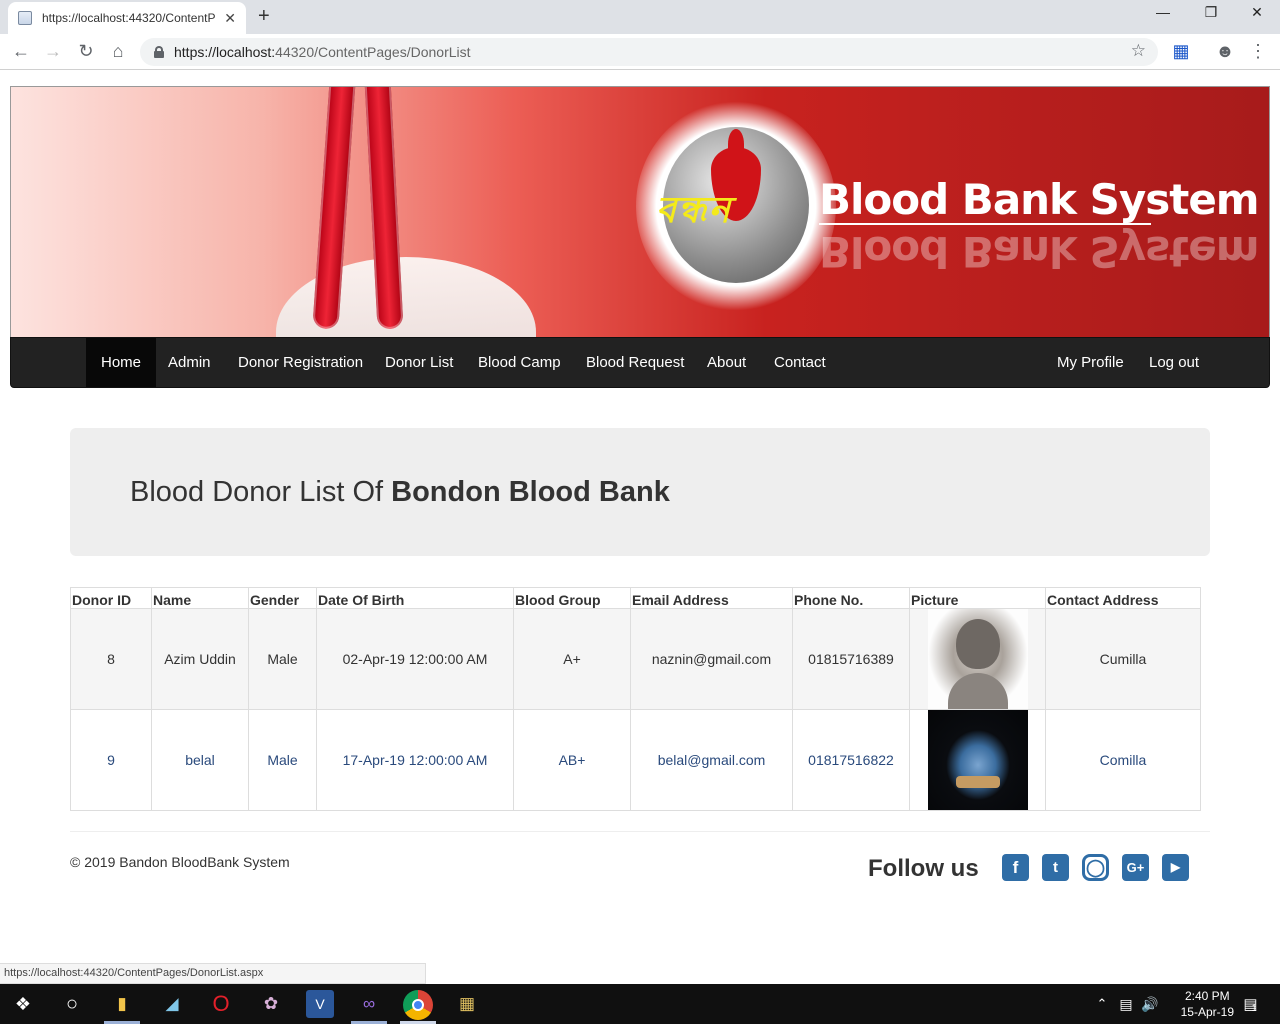 Image resolution: width=1280 pixels, height=1024 pixels. Describe the element at coordinates (1250, 1004) in the screenshot. I see `notification-center-icon: ▤ 1` at that location.